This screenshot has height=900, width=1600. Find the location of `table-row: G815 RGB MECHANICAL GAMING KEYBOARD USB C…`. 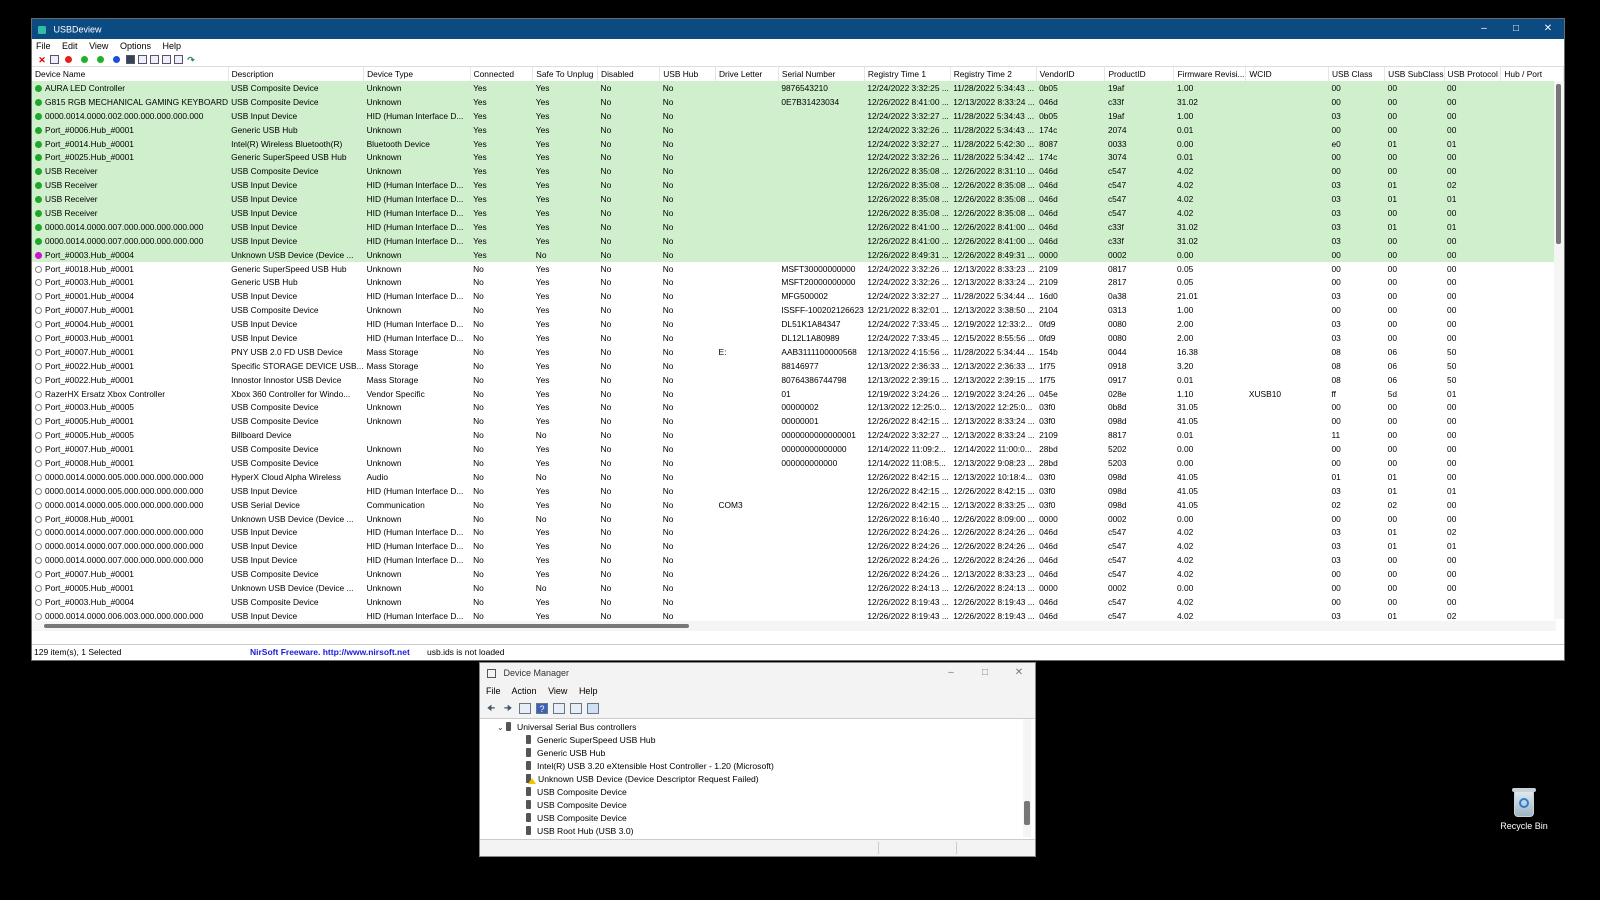

table-row: G815 RGB MECHANICAL GAMING KEYBOARD USB C… is located at coordinates (798, 101).